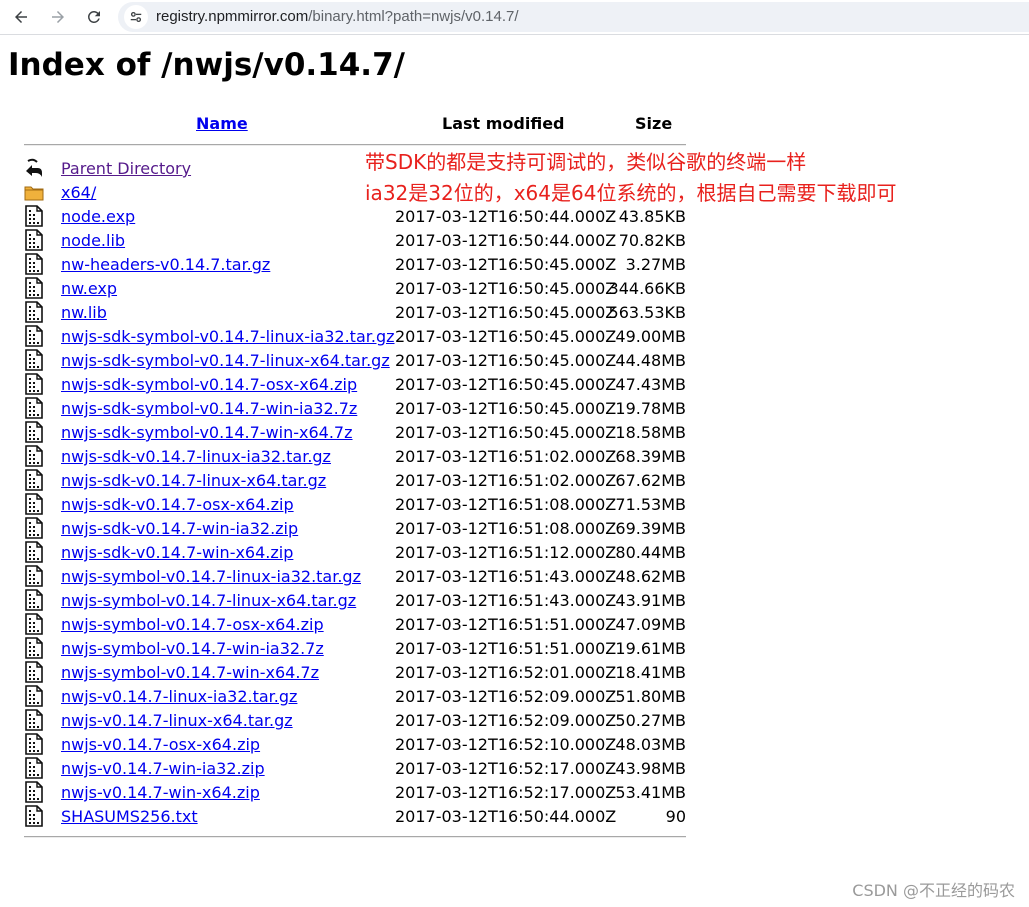 Image resolution: width=1029 pixels, height=907 pixels. I want to click on file-link: nw.exp, so click(89, 288).